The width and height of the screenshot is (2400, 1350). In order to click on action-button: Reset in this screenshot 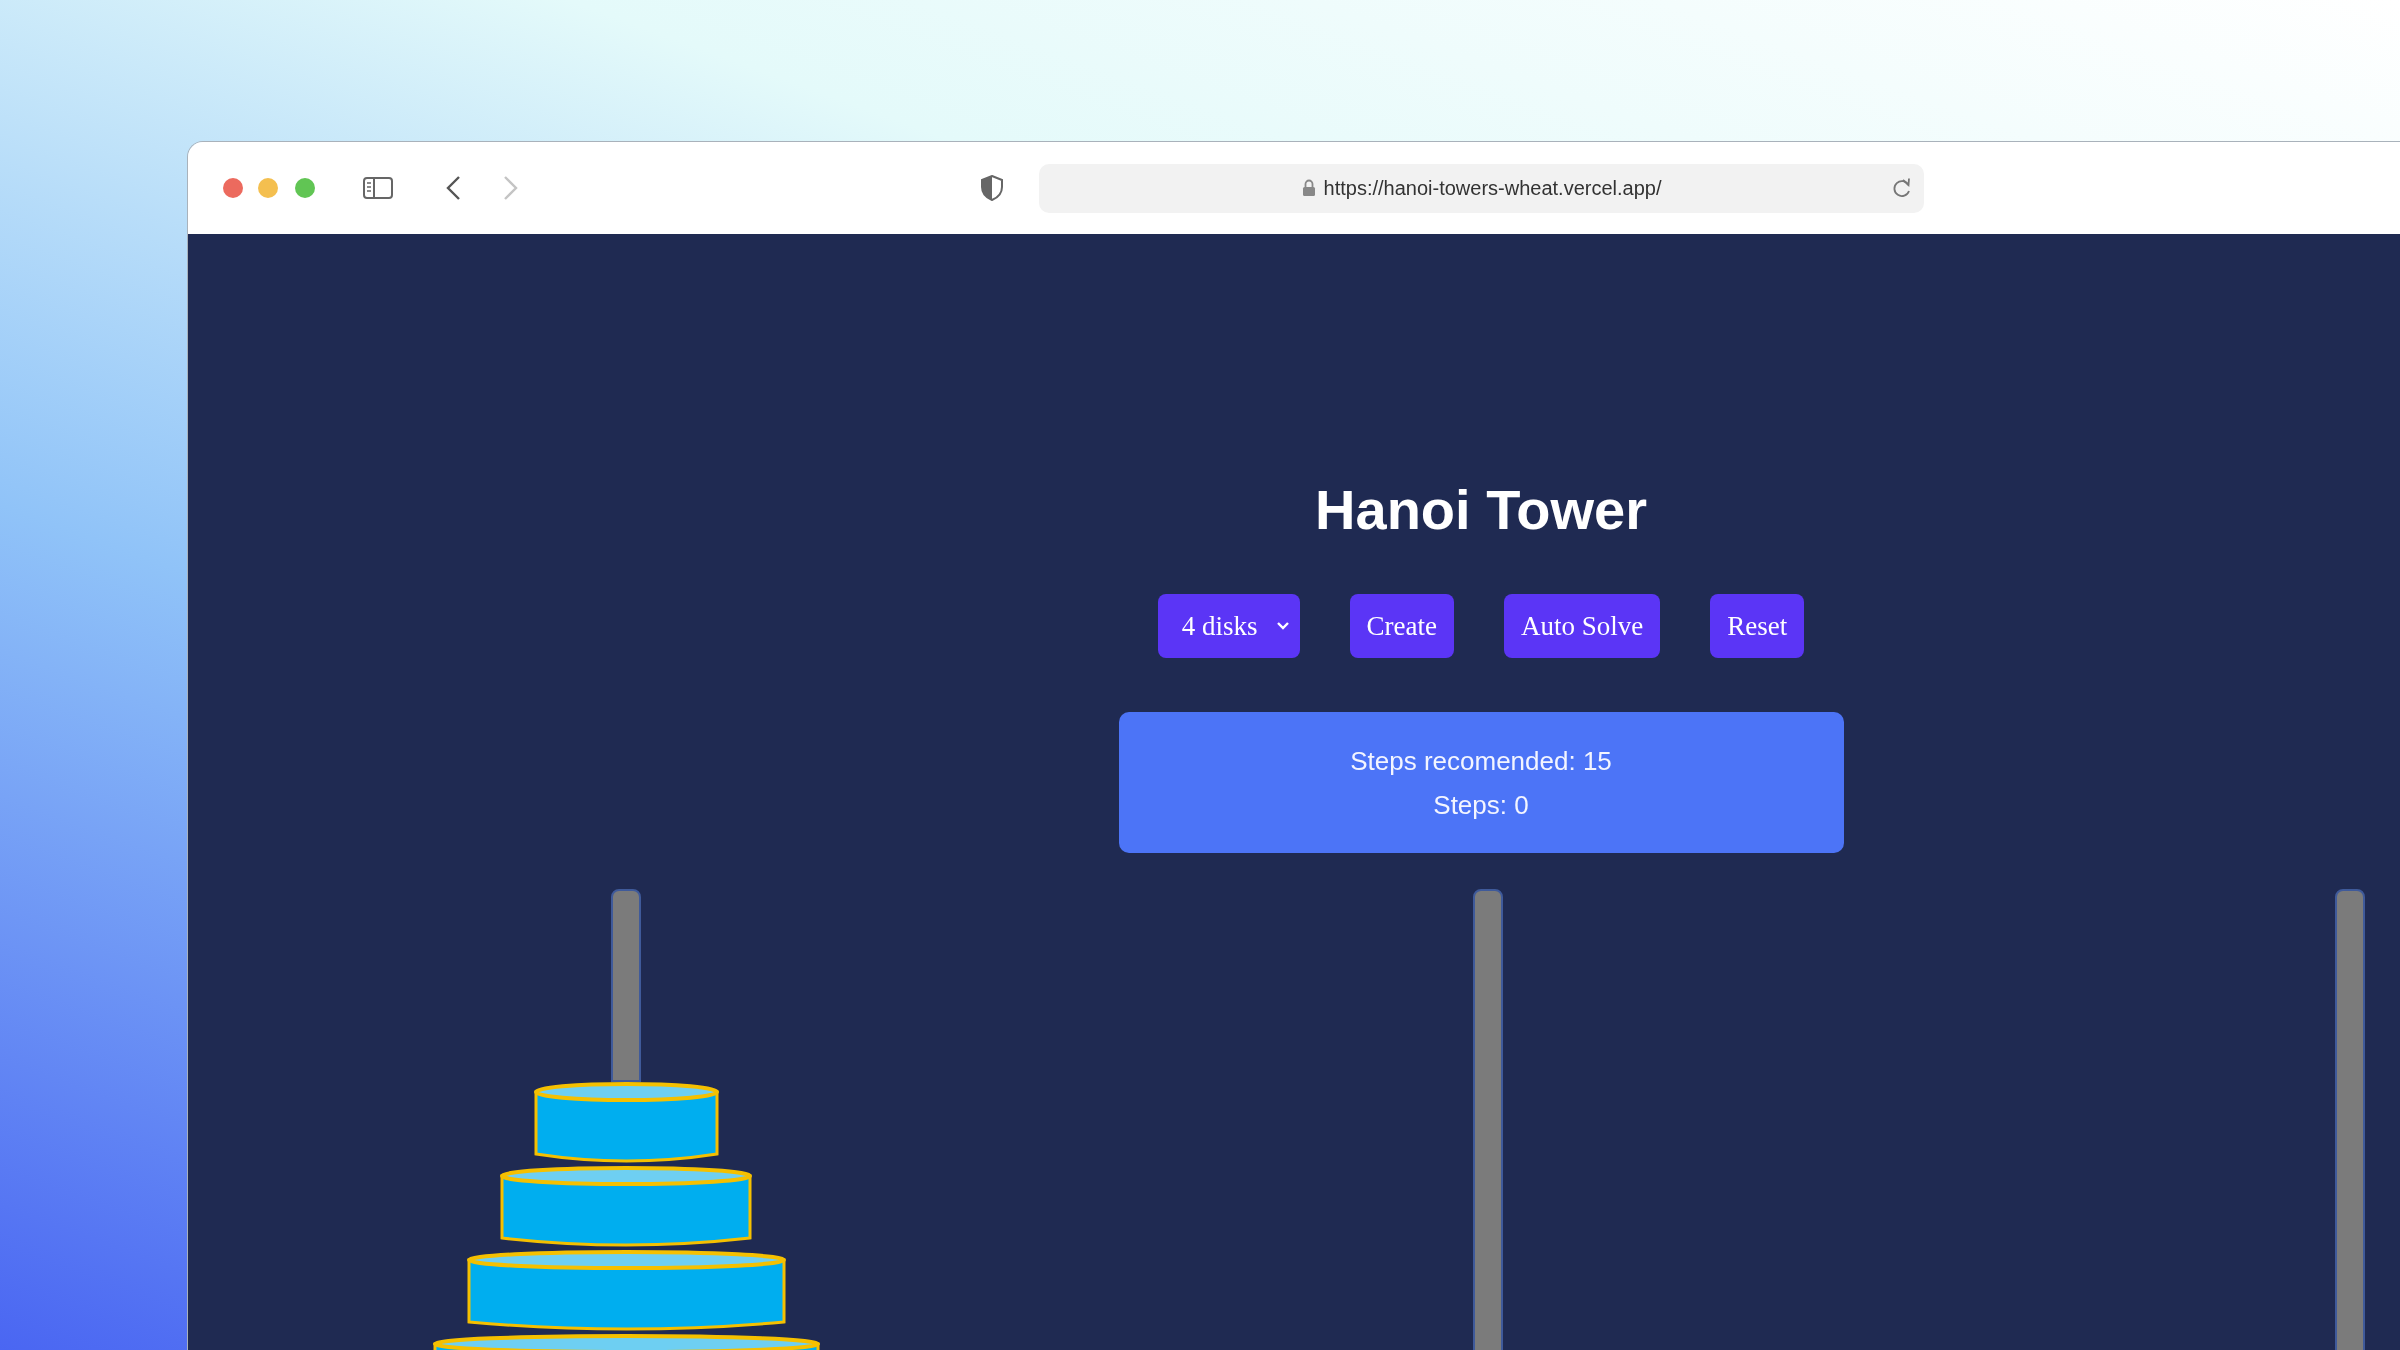, I will do `click(1757, 626)`.